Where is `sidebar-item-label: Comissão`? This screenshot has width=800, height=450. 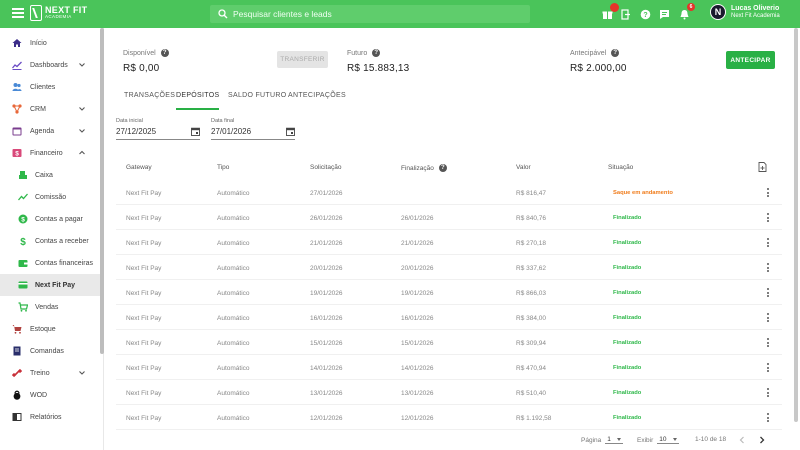
sidebar-item-label: Comissão is located at coordinates (51, 197).